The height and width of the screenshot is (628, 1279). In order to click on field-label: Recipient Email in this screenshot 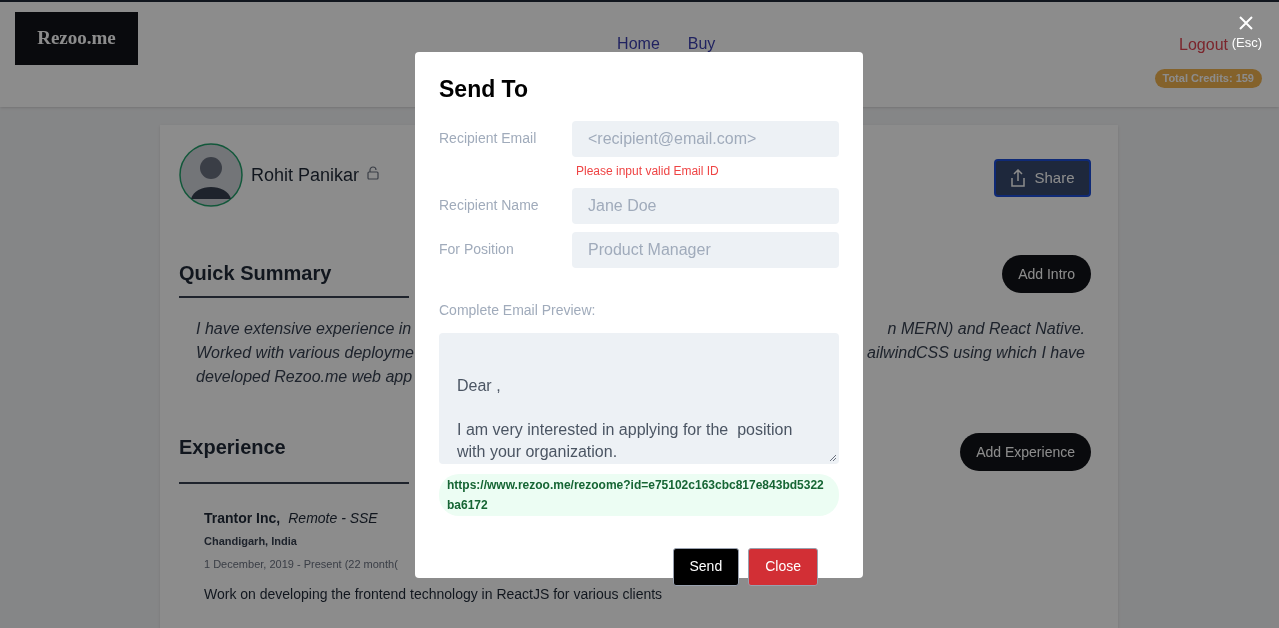, I will do `click(488, 138)`.